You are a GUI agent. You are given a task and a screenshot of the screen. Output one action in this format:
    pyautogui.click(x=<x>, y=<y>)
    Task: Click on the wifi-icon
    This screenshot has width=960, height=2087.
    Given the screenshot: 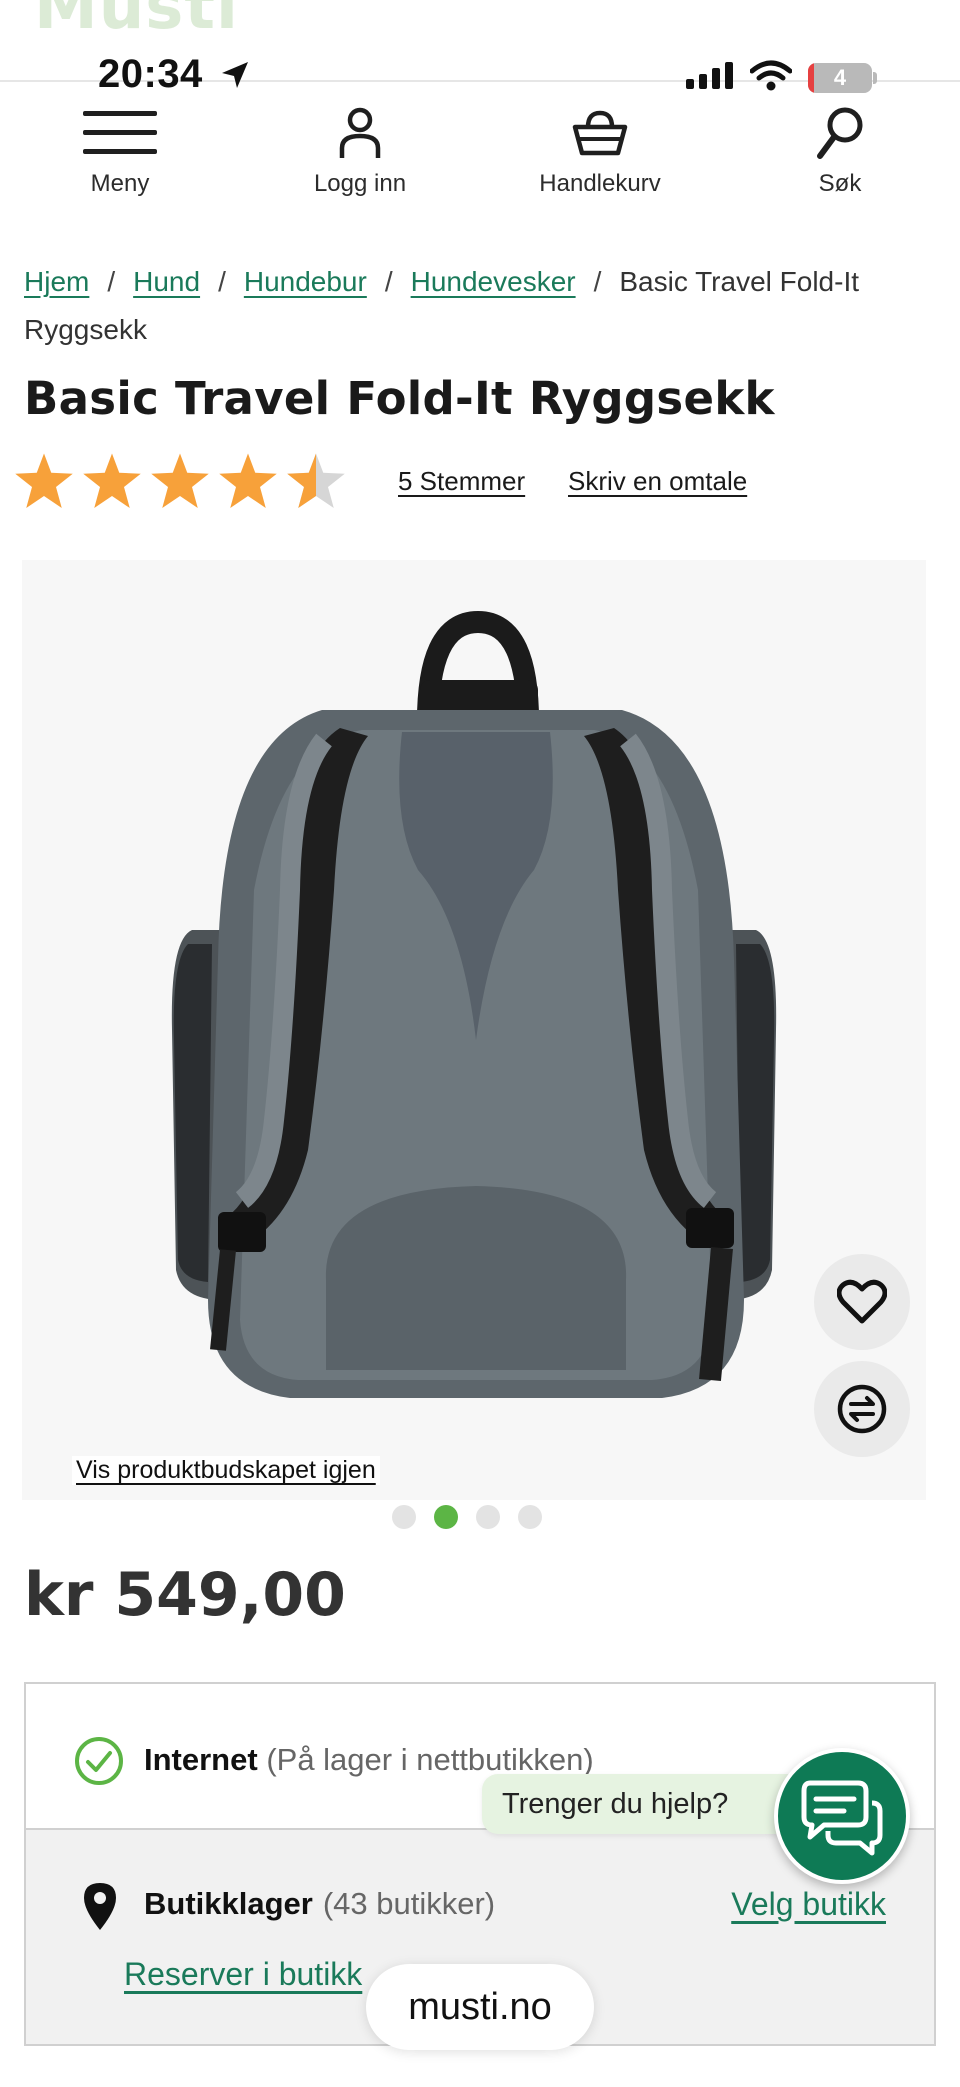 What is the action you would take?
    pyautogui.click(x=771, y=75)
    